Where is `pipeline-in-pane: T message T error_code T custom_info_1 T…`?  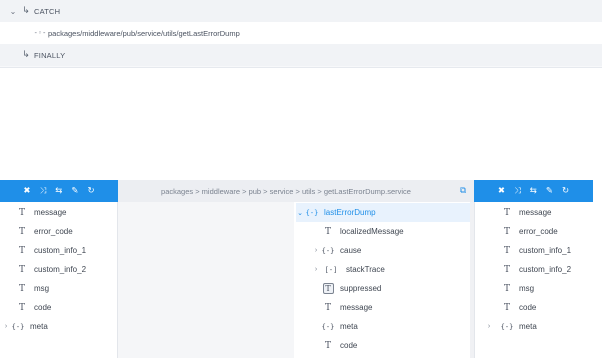
pipeline-in-pane: T message T error_code T custom_info_1 T… is located at coordinates (59, 280).